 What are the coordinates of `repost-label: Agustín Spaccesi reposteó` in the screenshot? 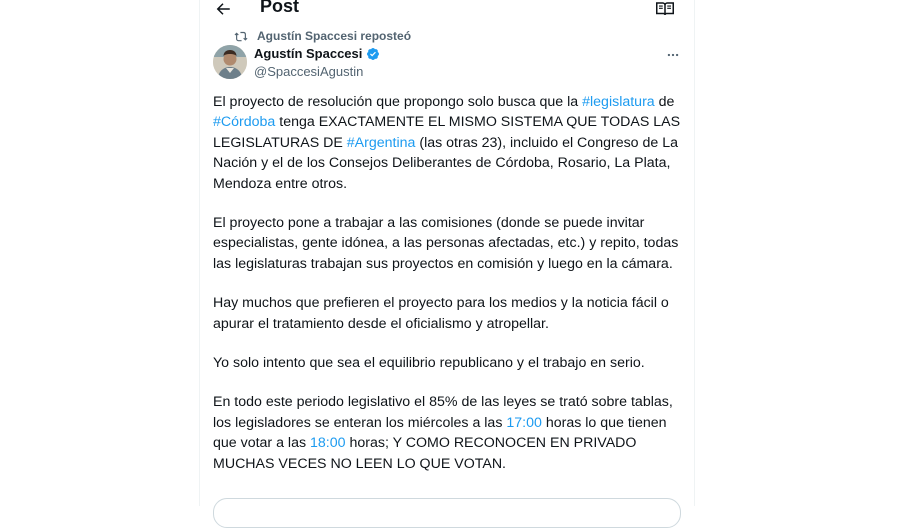 It's located at (334, 36).